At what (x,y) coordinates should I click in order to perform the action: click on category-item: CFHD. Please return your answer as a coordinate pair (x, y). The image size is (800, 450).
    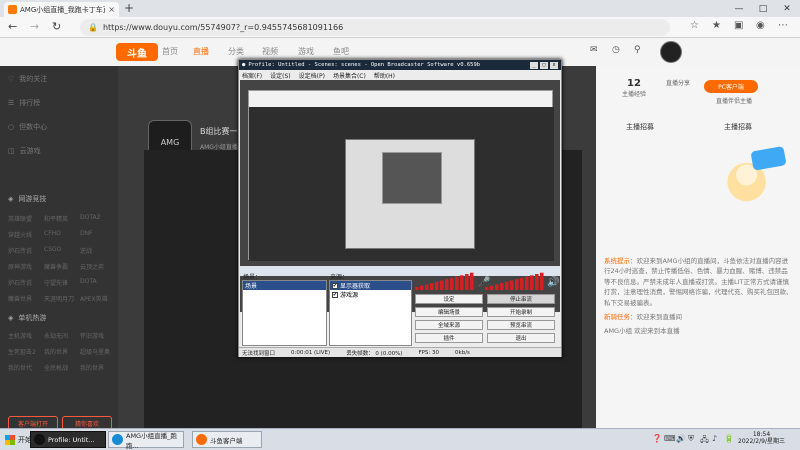
    Looking at the image, I should click on (52, 233).